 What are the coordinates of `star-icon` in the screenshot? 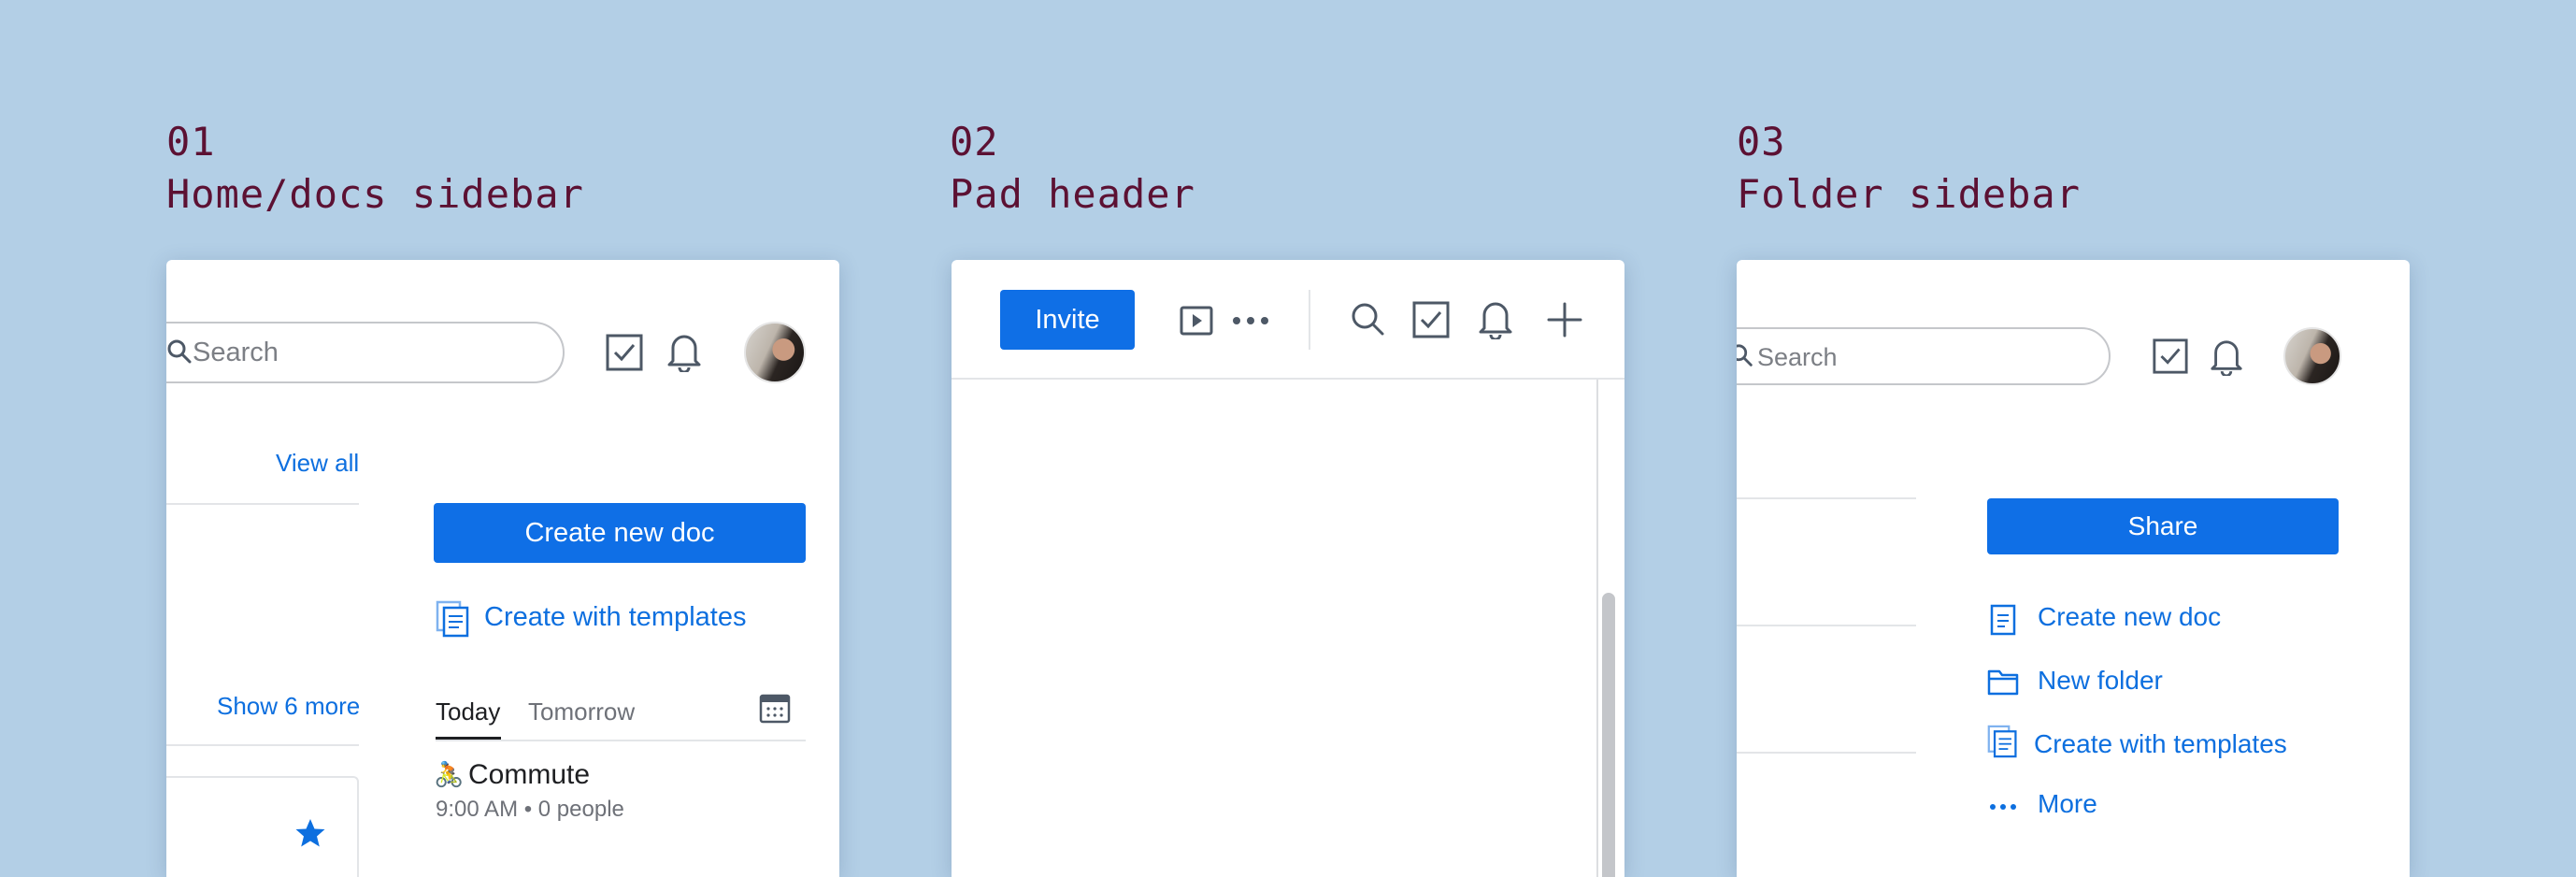 It's located at (310, 833).